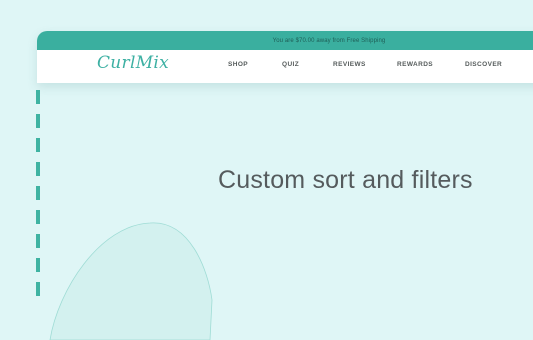 Image resolution: width=533 pixels, height=340 pixels. Describe the element at coordinates (131, 281) in the screenshot. I see `decorative-blob` at that location.